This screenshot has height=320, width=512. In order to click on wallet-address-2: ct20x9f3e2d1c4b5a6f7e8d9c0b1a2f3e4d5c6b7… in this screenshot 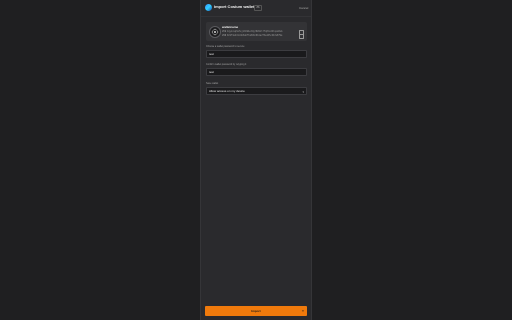, I will do `click(262, 35)`.